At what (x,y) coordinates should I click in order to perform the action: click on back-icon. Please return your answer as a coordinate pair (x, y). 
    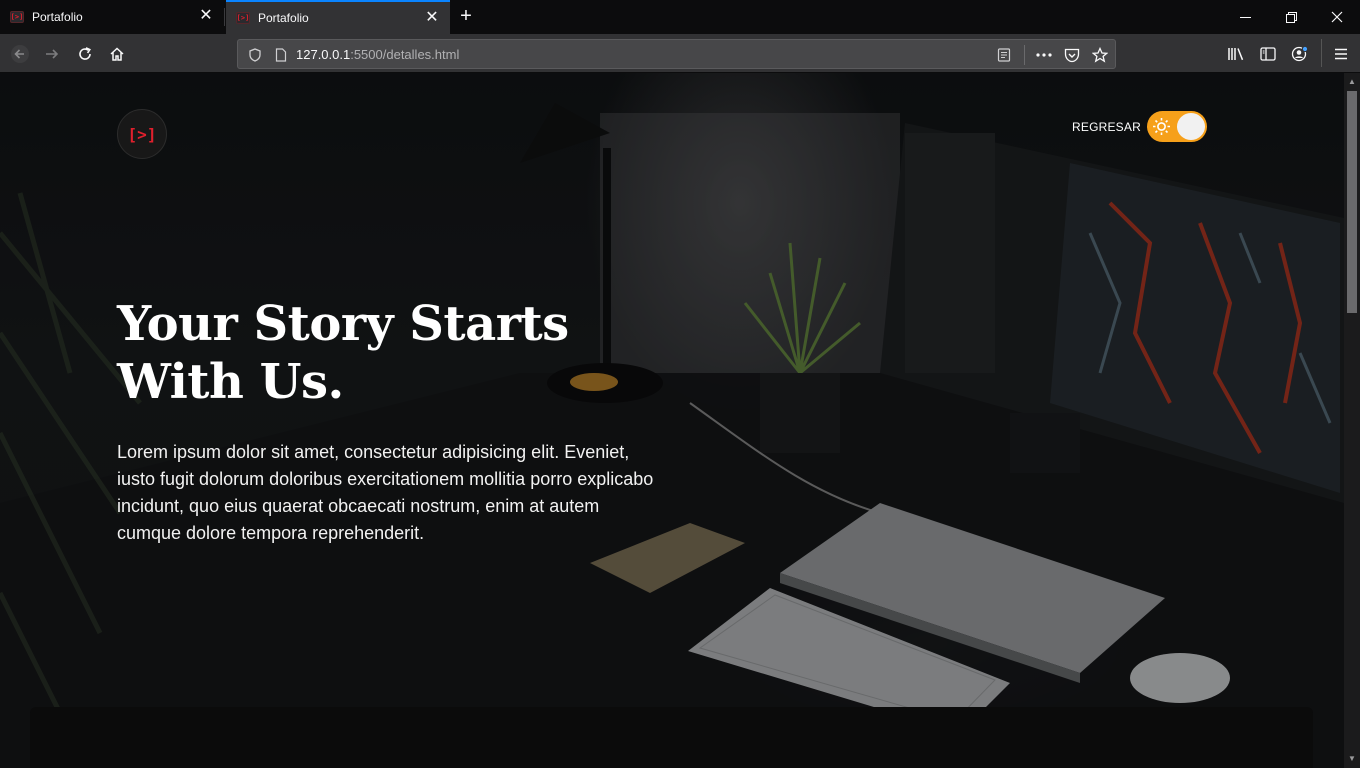
    Looking at the image, I should click on (20, 54).